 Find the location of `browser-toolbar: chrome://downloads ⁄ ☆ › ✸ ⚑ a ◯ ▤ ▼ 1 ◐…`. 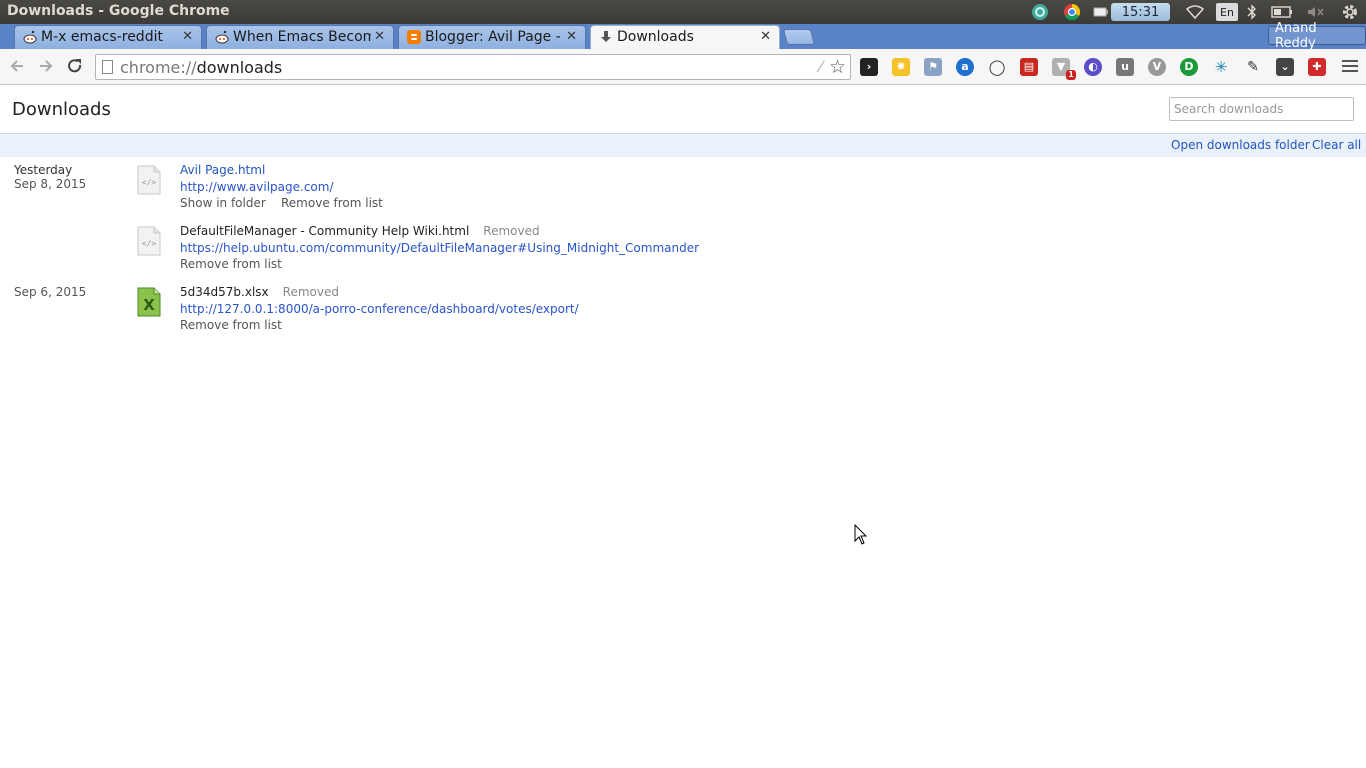

browser-toolbar: chrome://downloads ⁄ ☆ › ✸ ⚑ a ◯ ▤ ▼ 1 ◐… is located at coordinates (683, 67).